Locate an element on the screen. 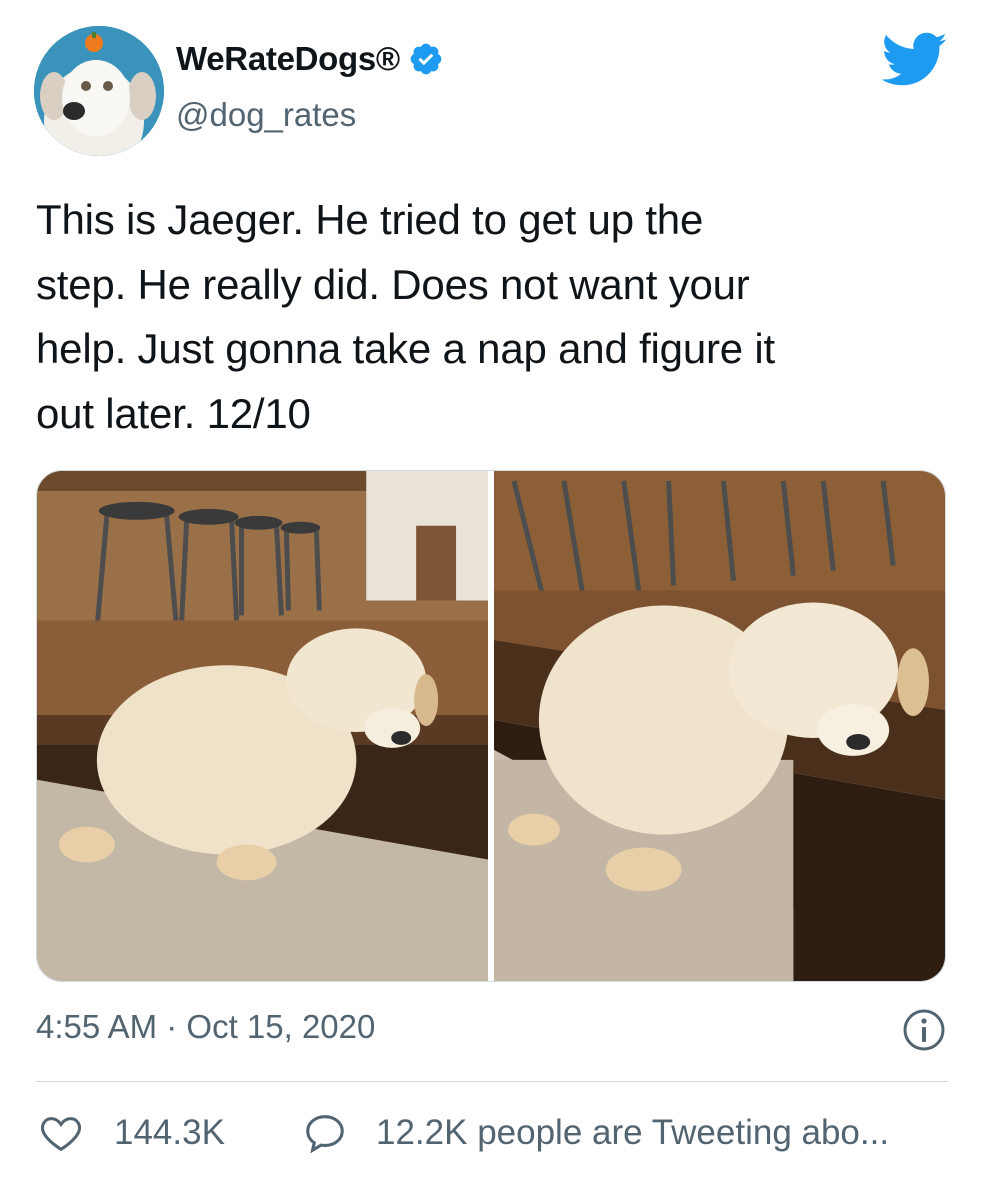 The height and width of the screenshot is (1187, 987). like-button: 144.3K is located at coordinates (131, 1133).